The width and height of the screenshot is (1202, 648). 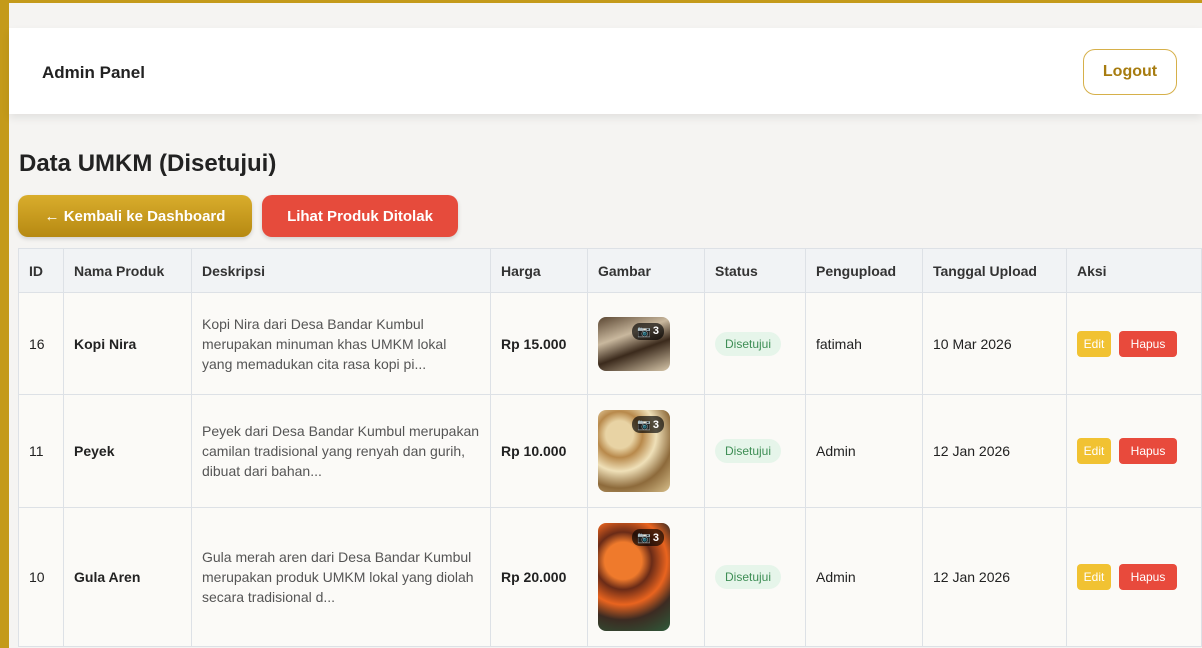 What do you see at coordinates (41, 577) in the screenshot?
I see `cell-id: 10` at bounding box center [41, 577].